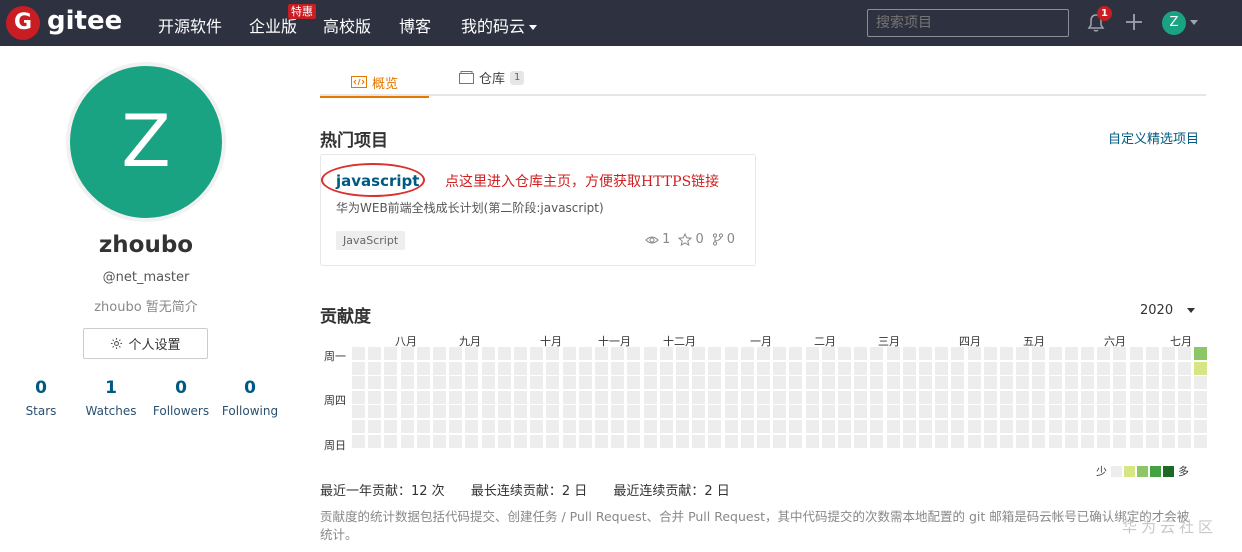 The width and height of the screenshot is (1242, 552). I want to click on stat-following: 0 Following, so click(250, 398).